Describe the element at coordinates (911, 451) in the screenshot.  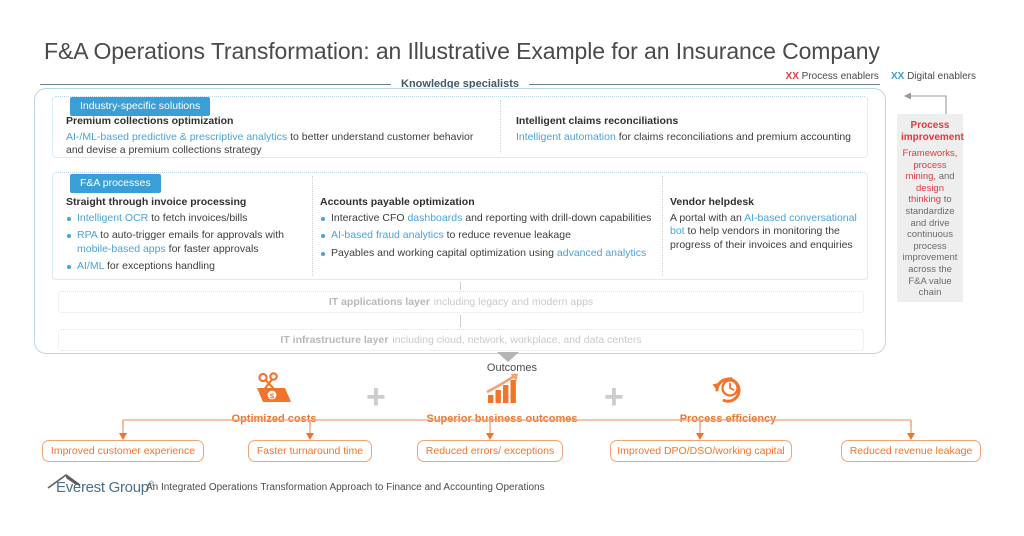
I see `outcome-chip-5: Reduced revenue leakage` at that location.